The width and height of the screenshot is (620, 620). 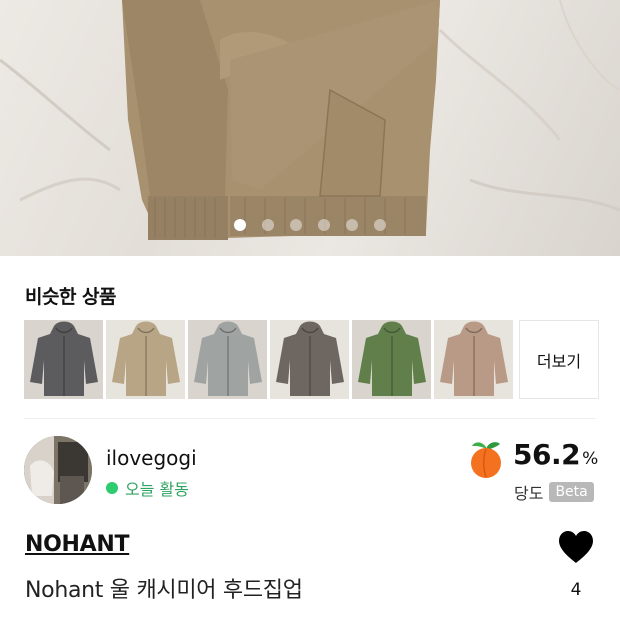 I want to click on score-unit: %, so click(x=590, y=459).